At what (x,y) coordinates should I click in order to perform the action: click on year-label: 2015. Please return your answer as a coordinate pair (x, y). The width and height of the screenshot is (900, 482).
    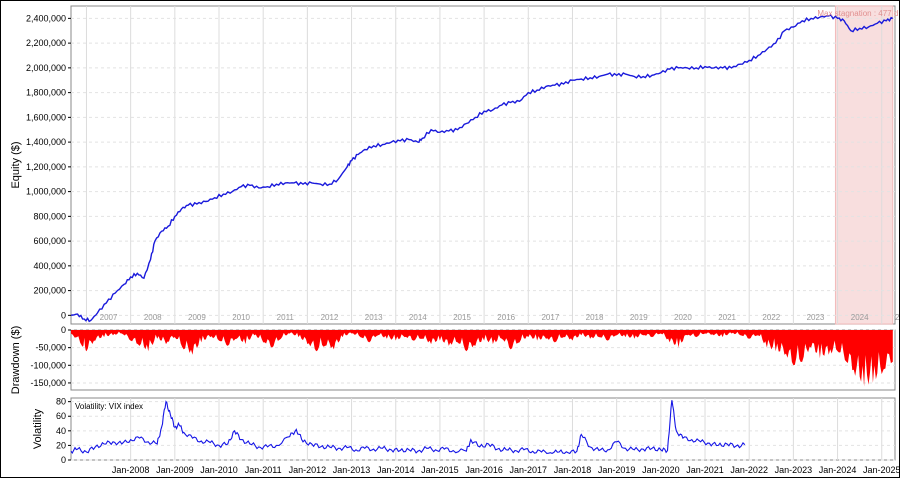
    Looking at the image, I should click on (462, 317).